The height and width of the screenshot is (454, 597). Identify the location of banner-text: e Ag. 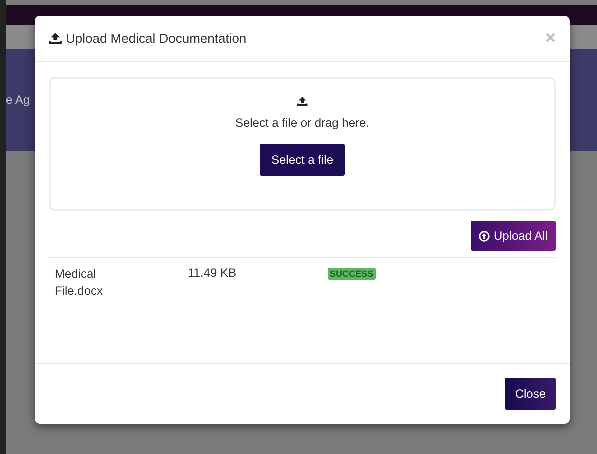
(18, 100).